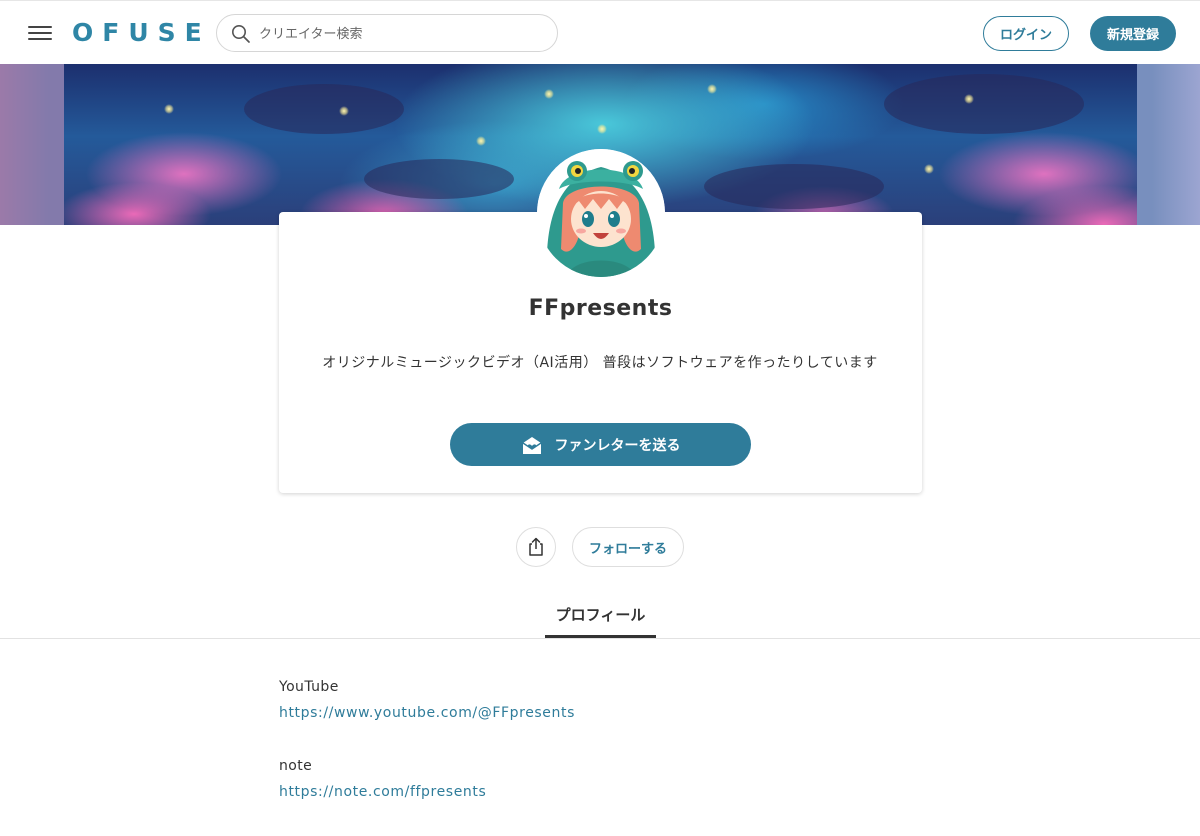  I want to click on follow-button: フォローする, so click(628, 547).